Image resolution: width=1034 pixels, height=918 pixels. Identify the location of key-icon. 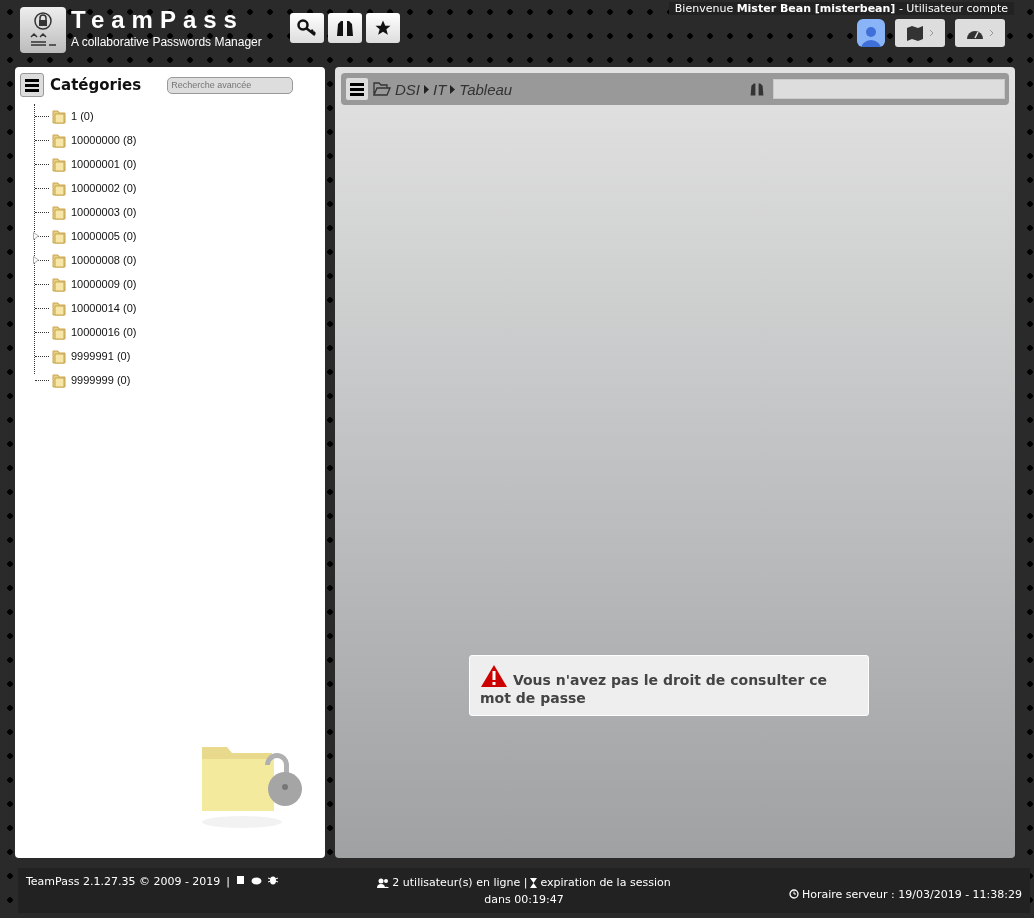
(306, 28).